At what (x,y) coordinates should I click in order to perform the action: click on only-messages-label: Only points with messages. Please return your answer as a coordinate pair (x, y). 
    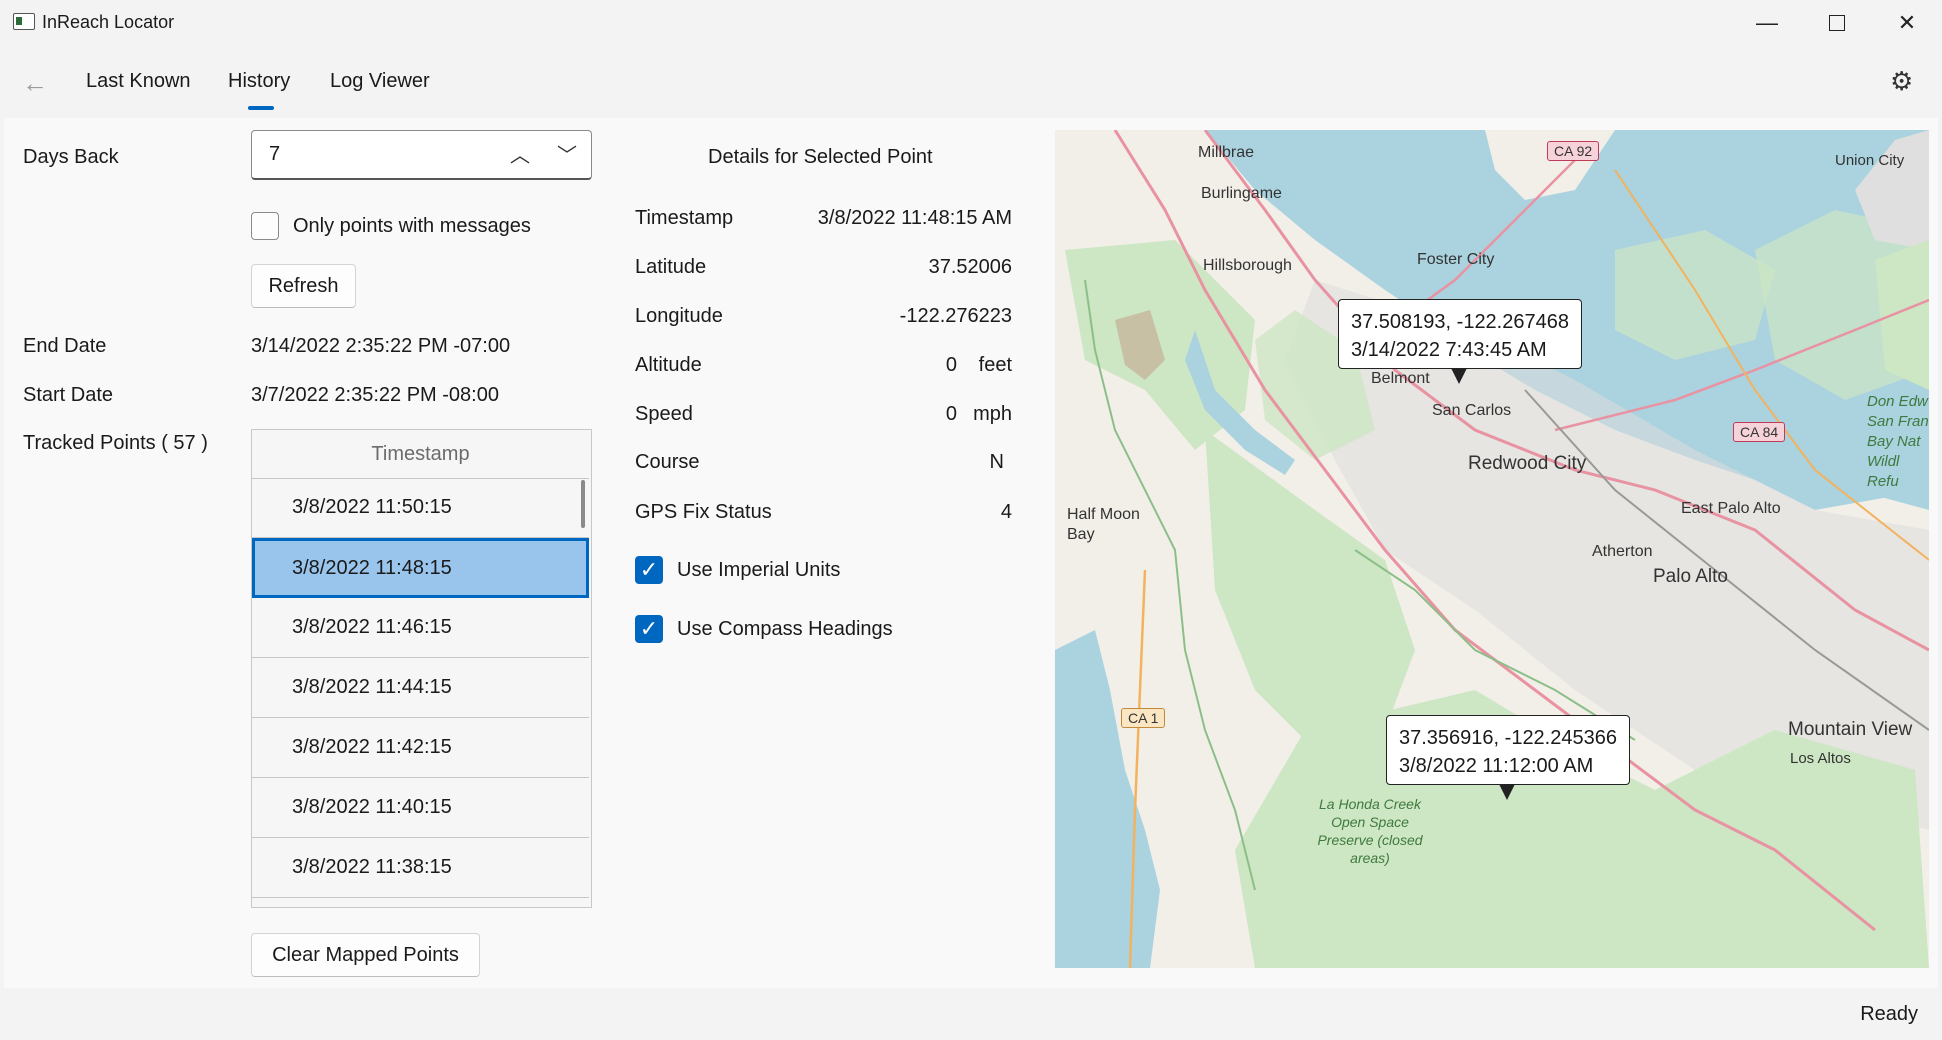
    Looking at the image, I should click on (412, 226).